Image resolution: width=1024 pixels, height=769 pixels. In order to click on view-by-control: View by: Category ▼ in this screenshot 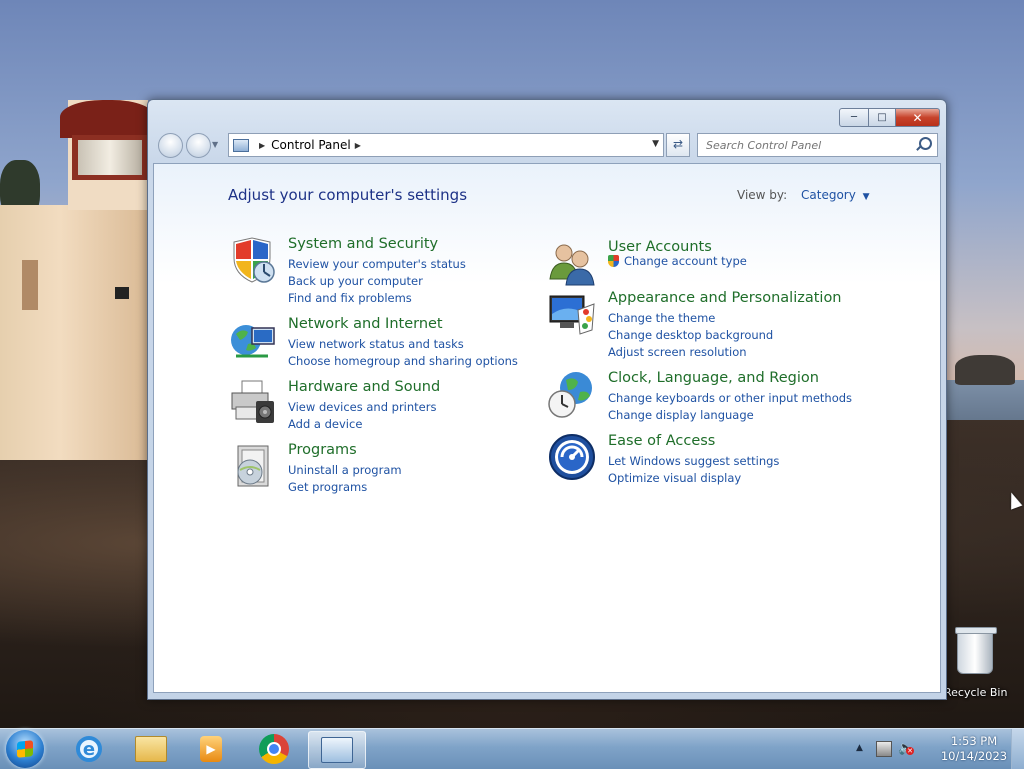, I will do `click(803, 195)`.